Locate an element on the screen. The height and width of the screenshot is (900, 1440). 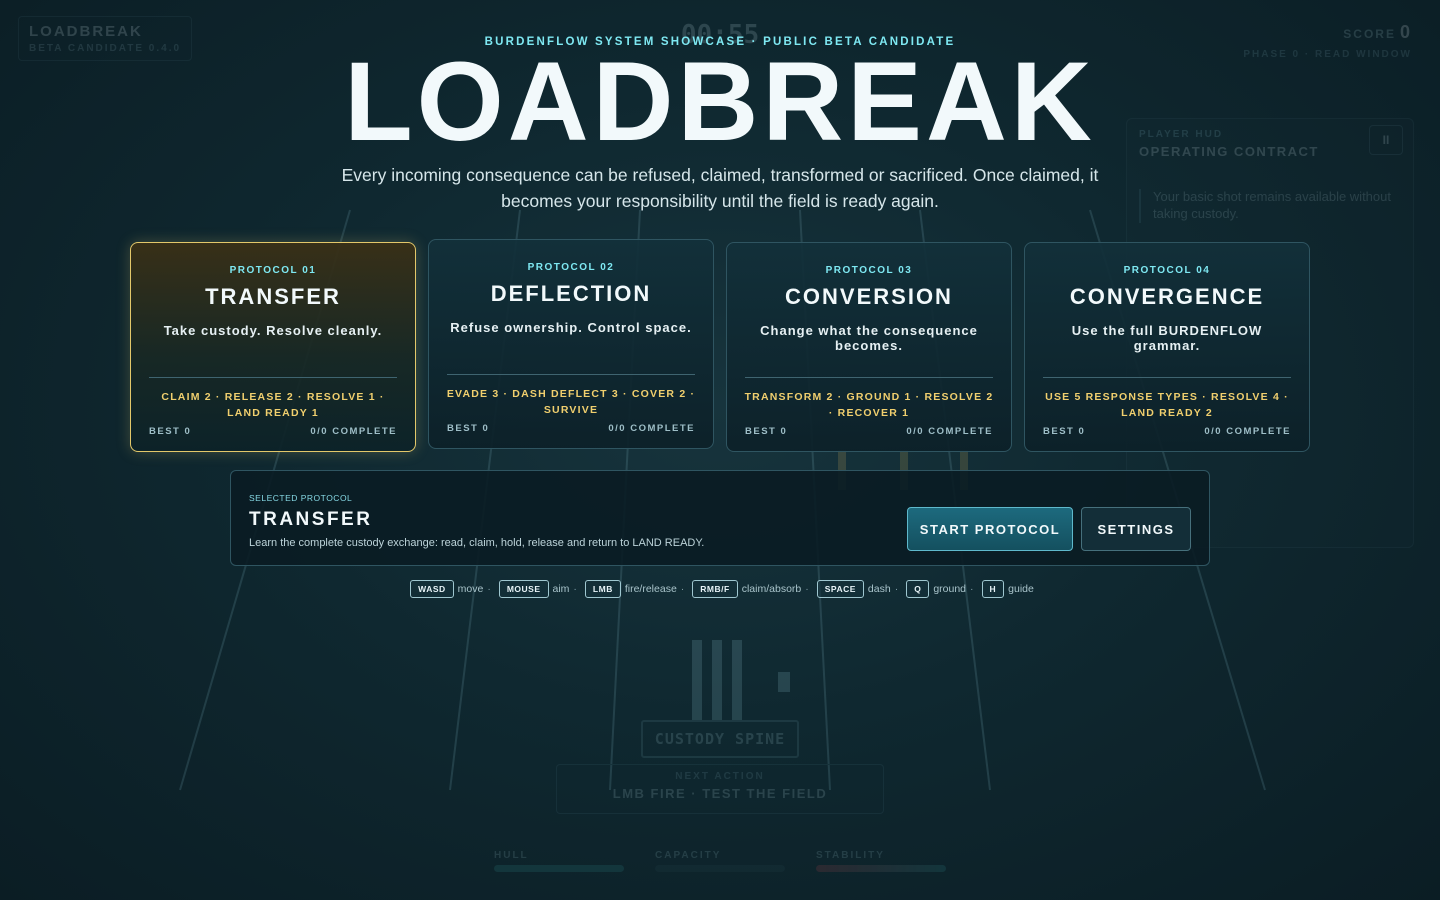
key-q: Q is located at coordinates (918, 589).